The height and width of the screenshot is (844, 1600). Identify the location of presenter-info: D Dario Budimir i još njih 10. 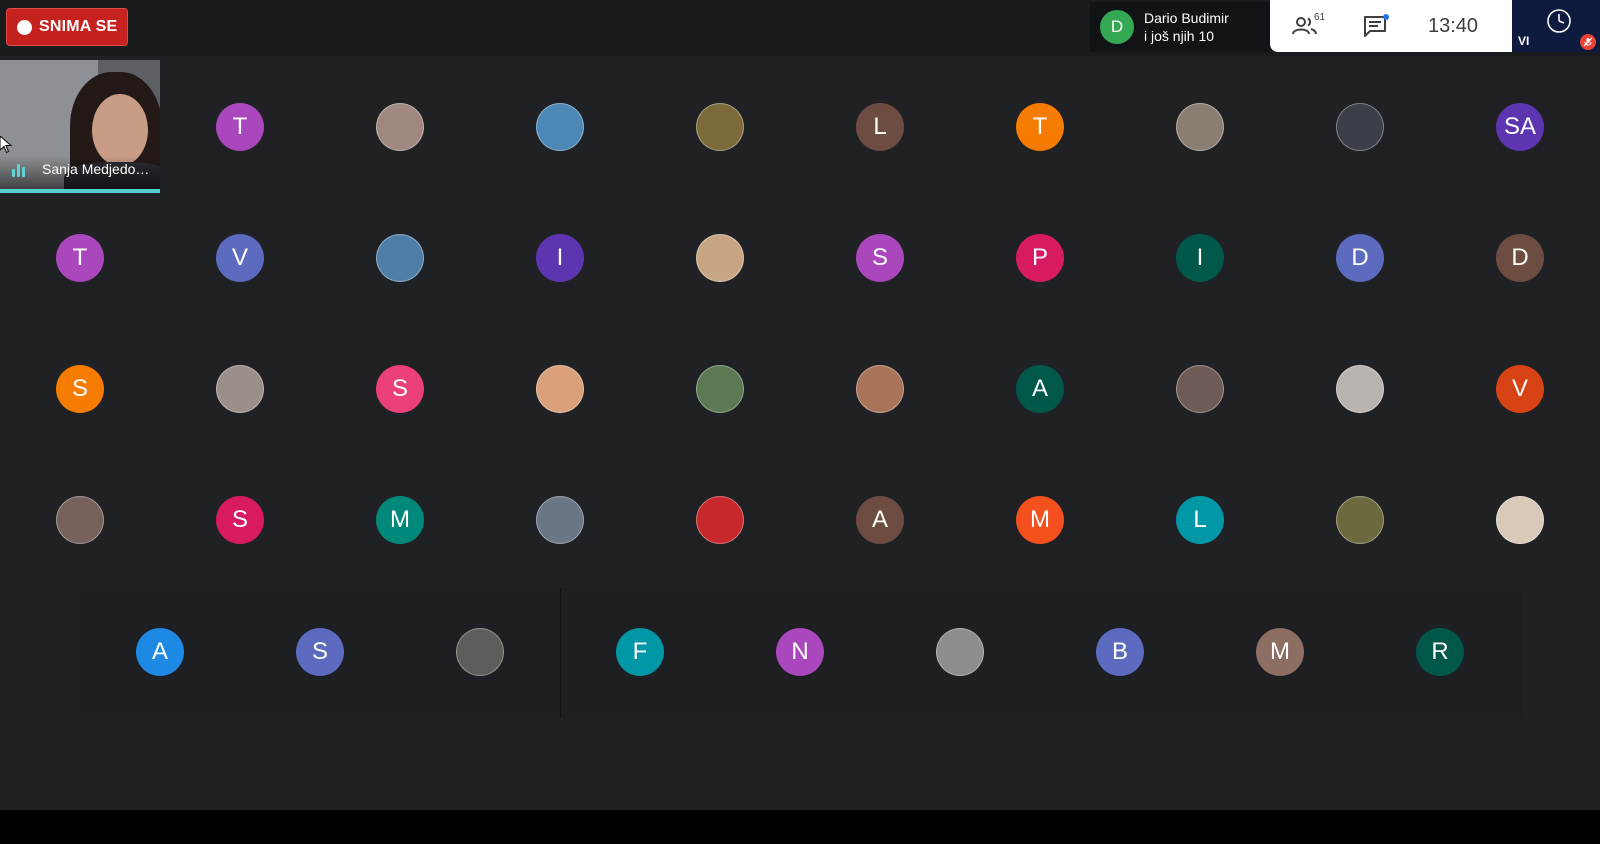
(1180, 27).